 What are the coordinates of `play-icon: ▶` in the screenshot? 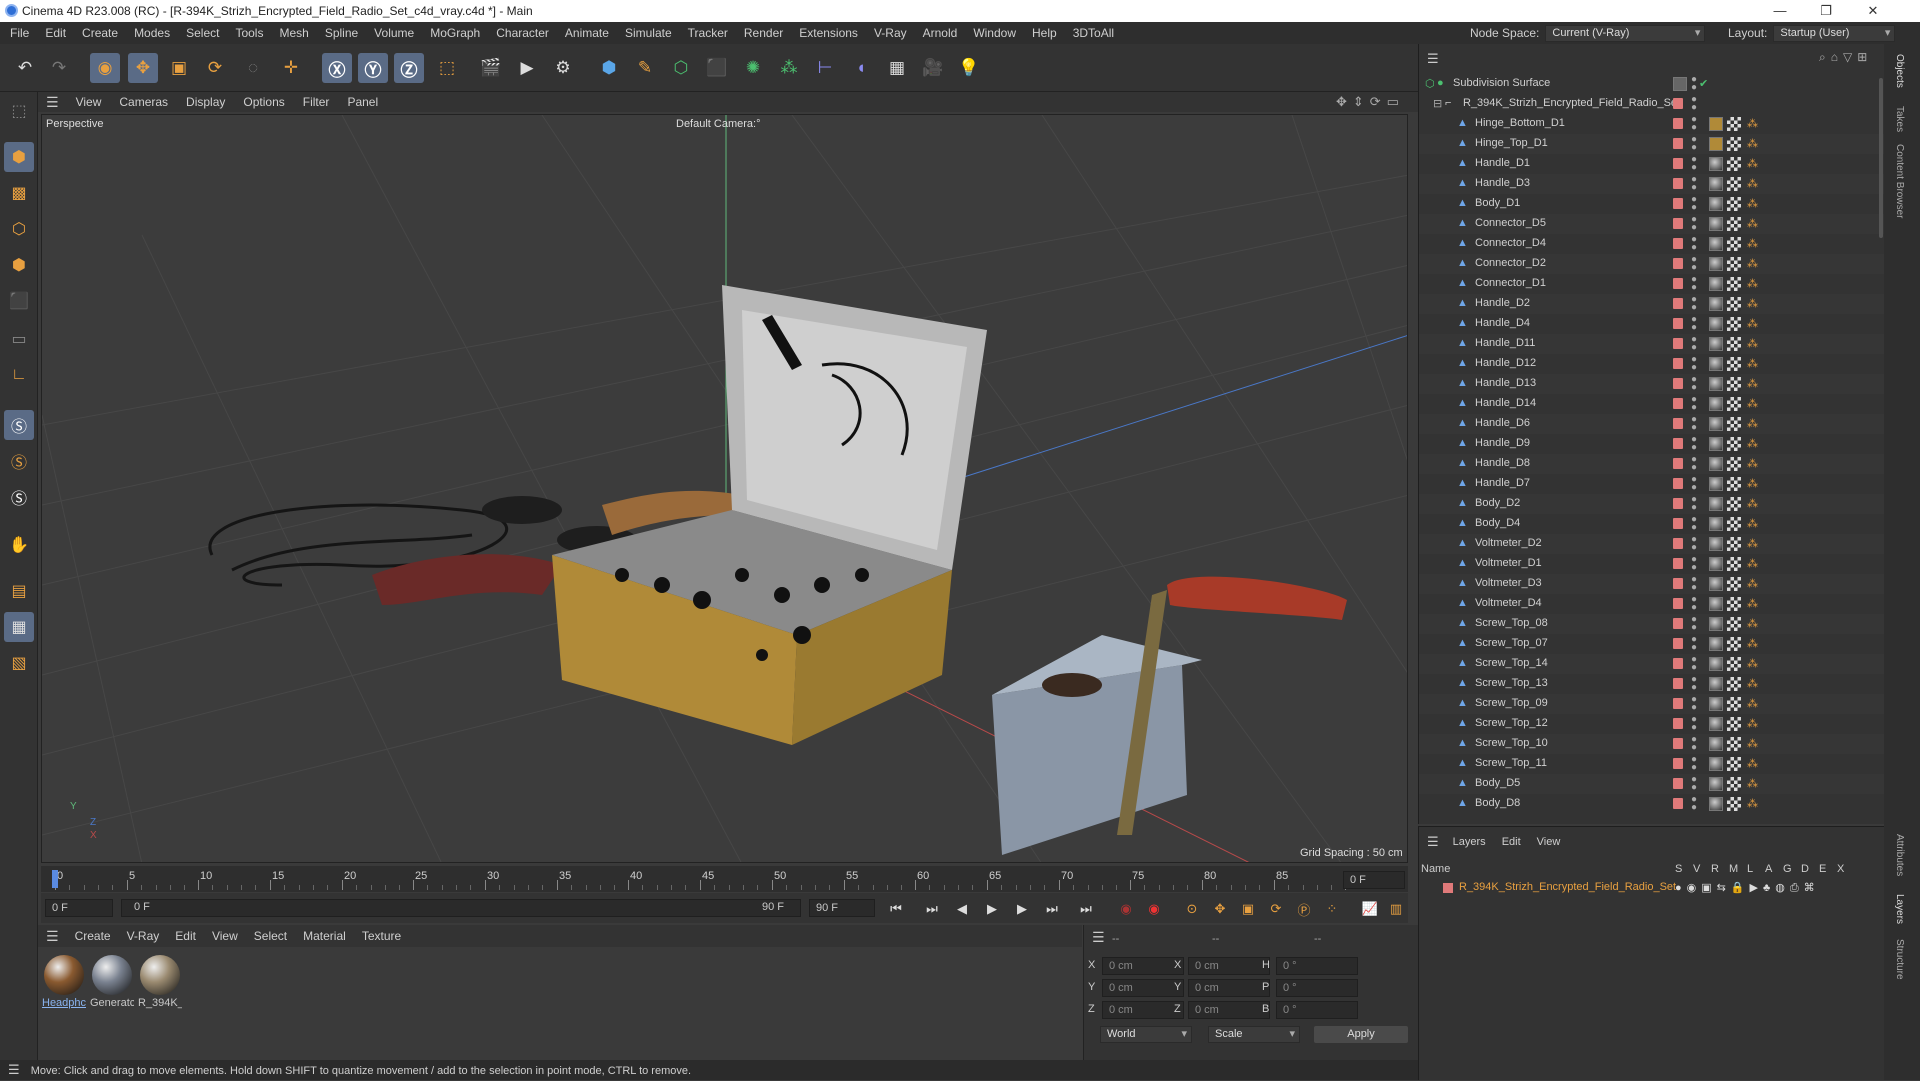 It's located at (992, 909).